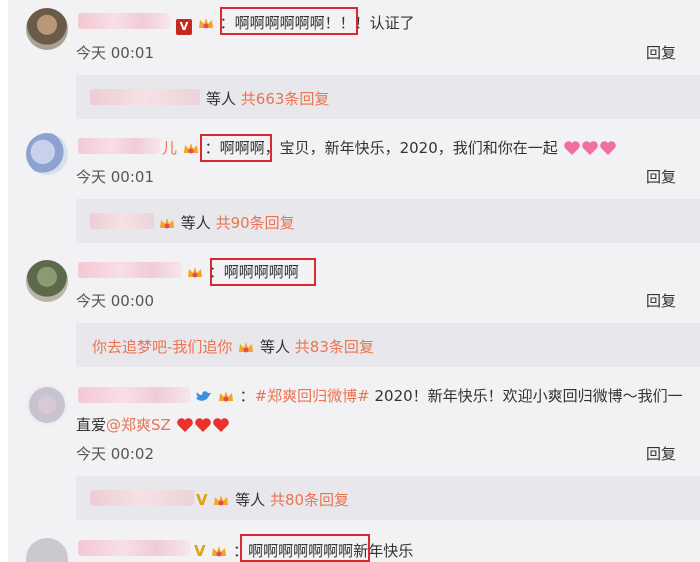 This screenshot has width=700, height=562. Describe the element at coordinates (115, 301) in the screenshot. I see `timestamp: 今天 00:00` at that location.